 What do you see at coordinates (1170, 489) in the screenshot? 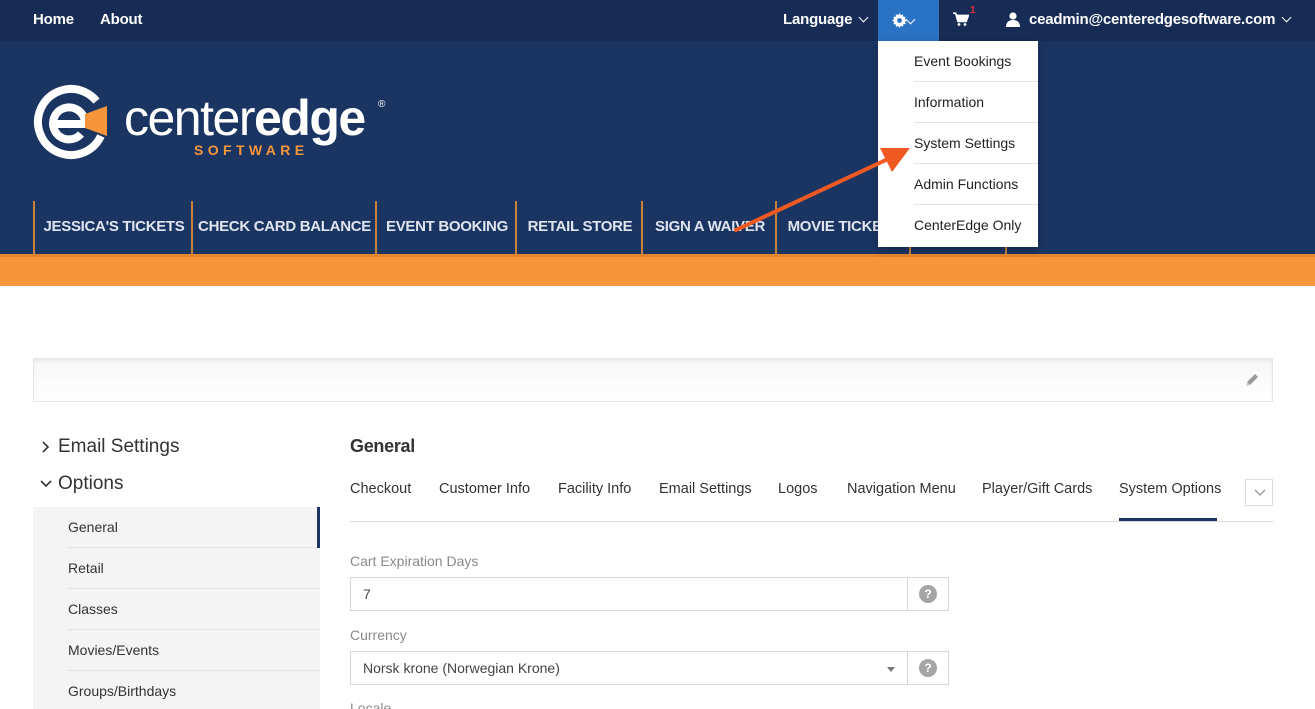
I see `tab-system-options: System Options` at bounding box center [1170, 489].